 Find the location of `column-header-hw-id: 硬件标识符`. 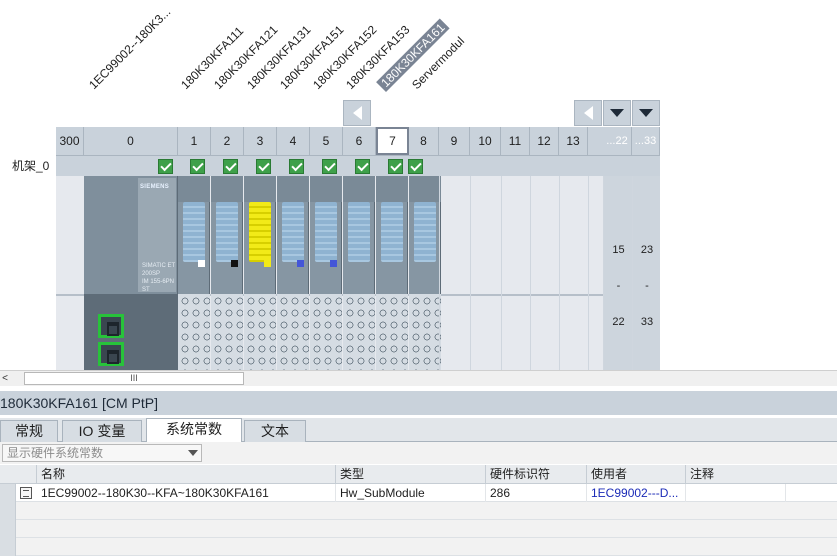

column-header-hw-id: 硬件标识符 is located at coordinates (536, 474).